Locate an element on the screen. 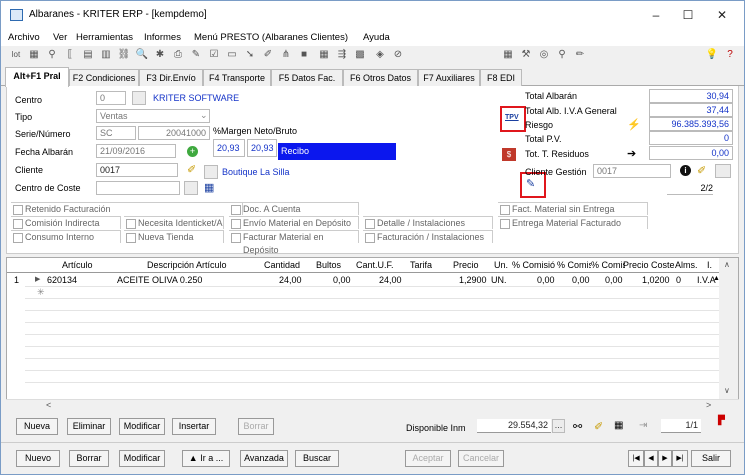  close-button: ✕ is located at coordinates (722, 15).